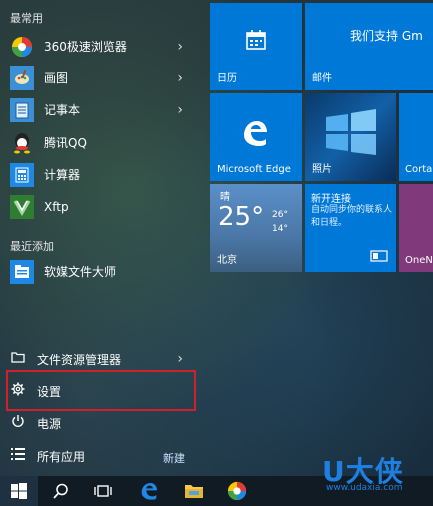  Describe the element at coordinates (102, 174) in the screenshot. I see `app-item-calculator: 计算器` at that location.